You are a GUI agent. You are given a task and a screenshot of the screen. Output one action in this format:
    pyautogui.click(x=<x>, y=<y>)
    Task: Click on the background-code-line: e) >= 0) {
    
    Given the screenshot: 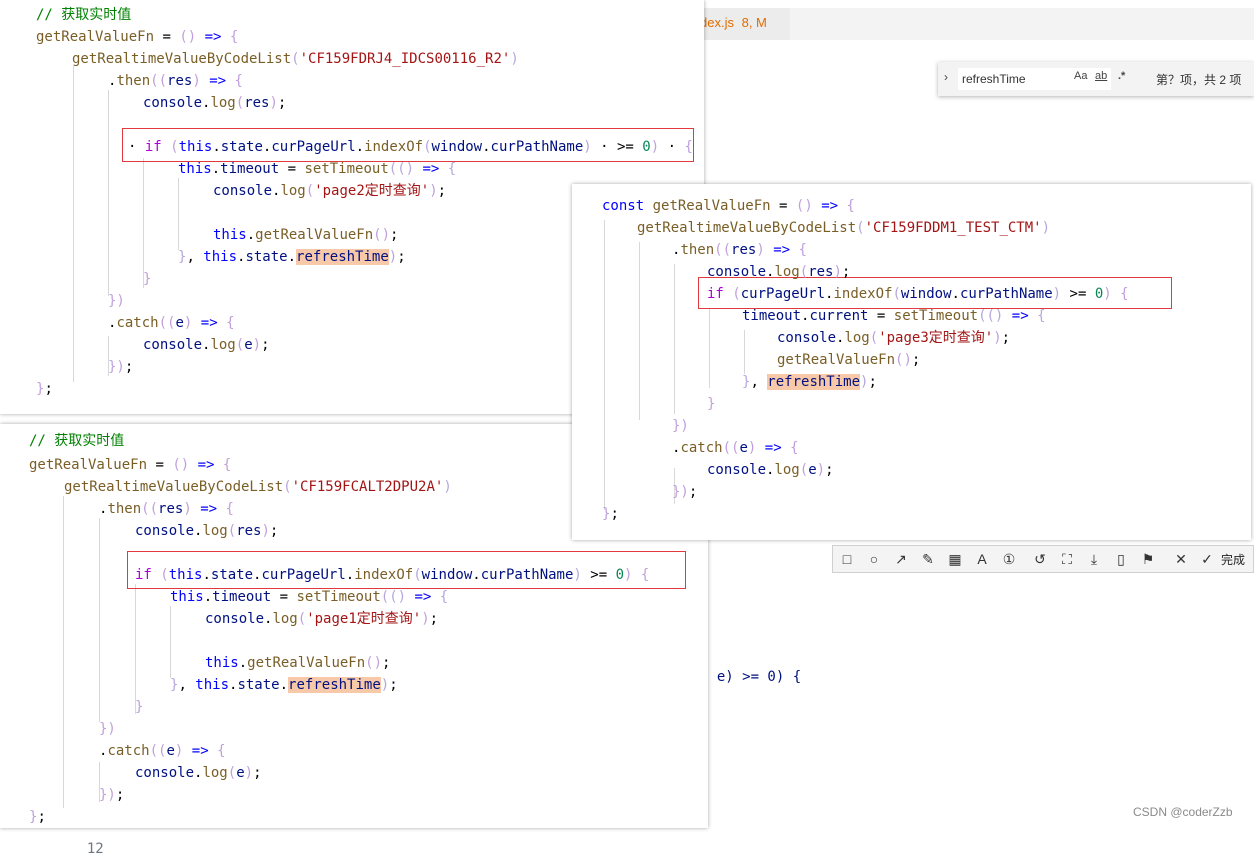 What is the action you would take?
    pyautogui.click(x=750, y=664)
    